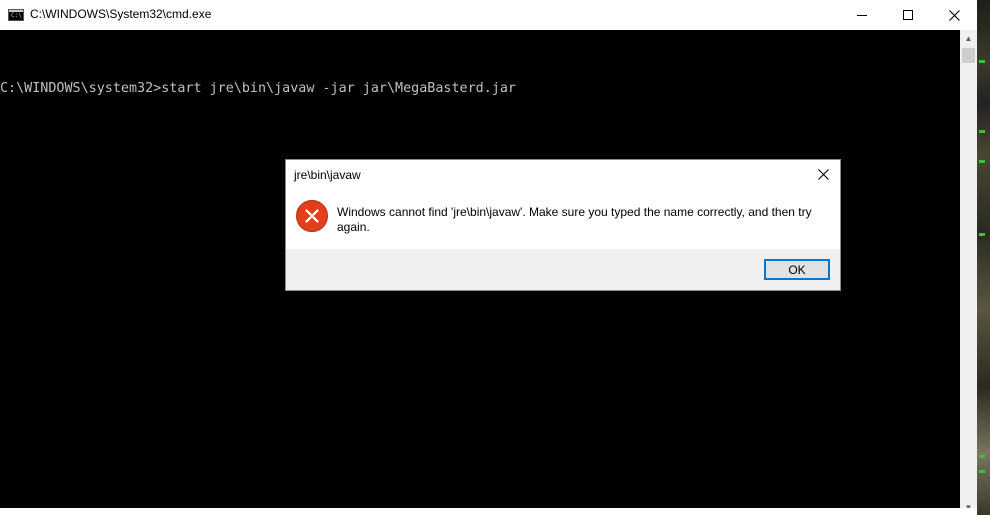 This screenshot has width=990, height=515. I want to click on ok-button: OK, so click(797, 269).